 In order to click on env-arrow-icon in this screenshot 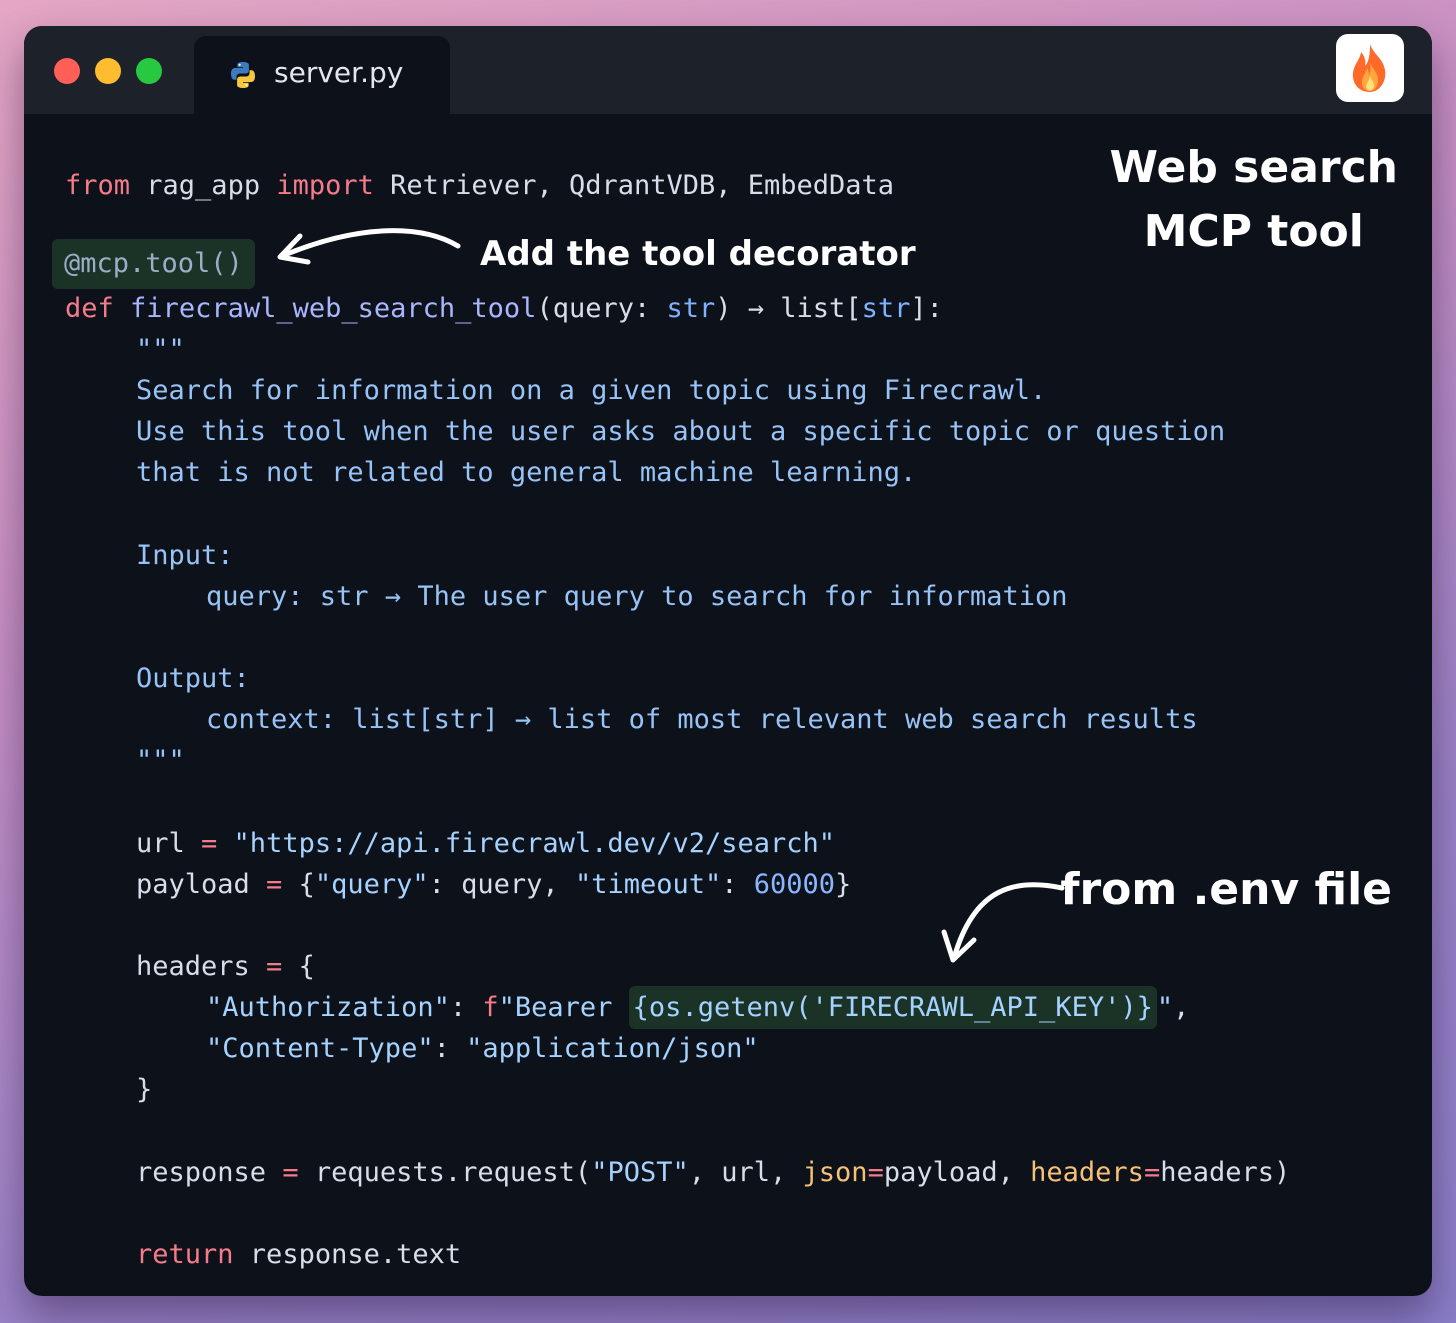, I will do `click(1003, 922)`.